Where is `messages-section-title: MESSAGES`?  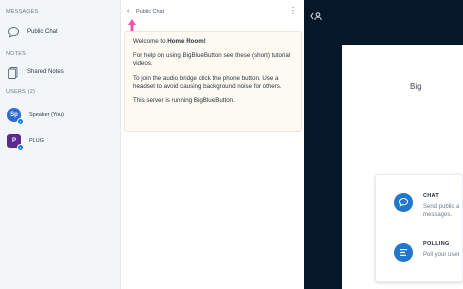
messages-section-title: MESSAGES is located at coordinates (22, 12).